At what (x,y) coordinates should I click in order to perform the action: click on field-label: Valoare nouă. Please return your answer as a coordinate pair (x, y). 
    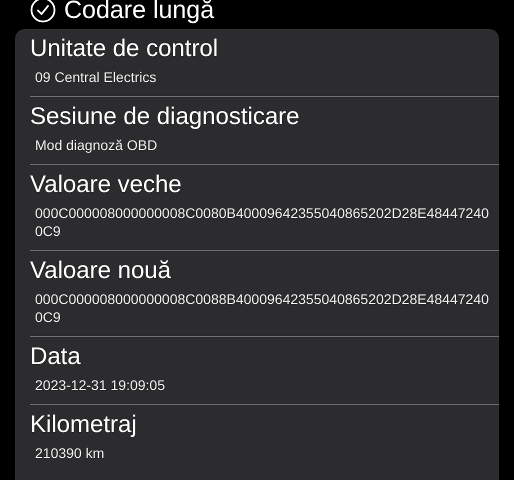
    Looking at the image, I should click on (100, 271).